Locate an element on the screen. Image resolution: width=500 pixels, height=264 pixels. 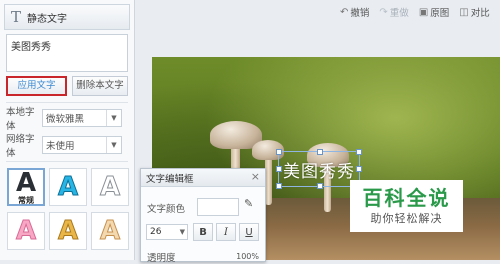
dialog-title: 文字编辑框 is located at coordinates (170, 179).